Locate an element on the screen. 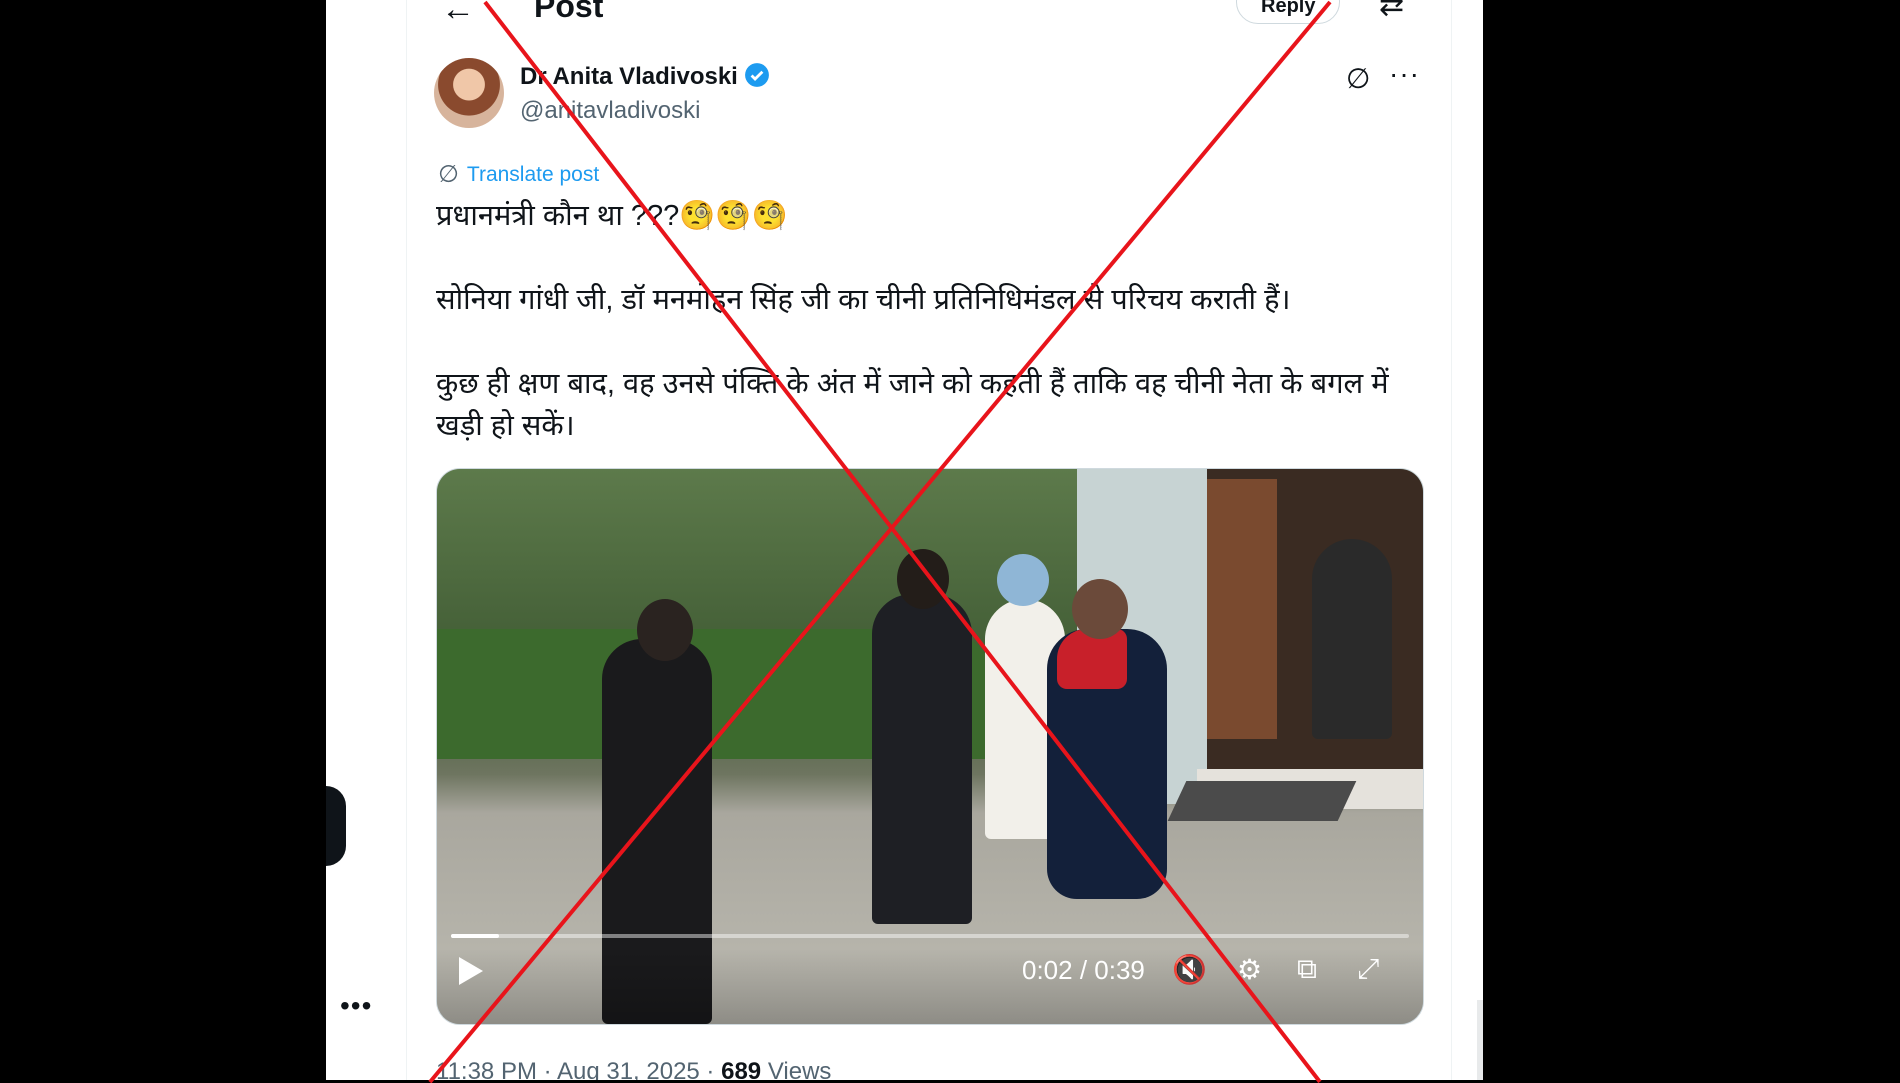 Image resolution: width=1900 pixels, height=1083 pixels. column-border-right is located at coordinates (1451, 540).